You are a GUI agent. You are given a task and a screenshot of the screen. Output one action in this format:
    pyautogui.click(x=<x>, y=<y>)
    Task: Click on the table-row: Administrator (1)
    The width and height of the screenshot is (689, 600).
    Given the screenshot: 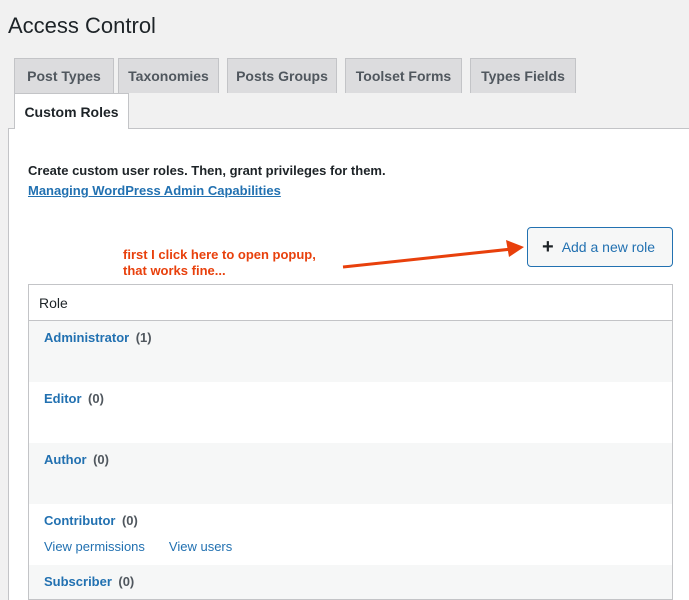 What is the action you would take?
    pyautogui.click(x=350, y=351)
    